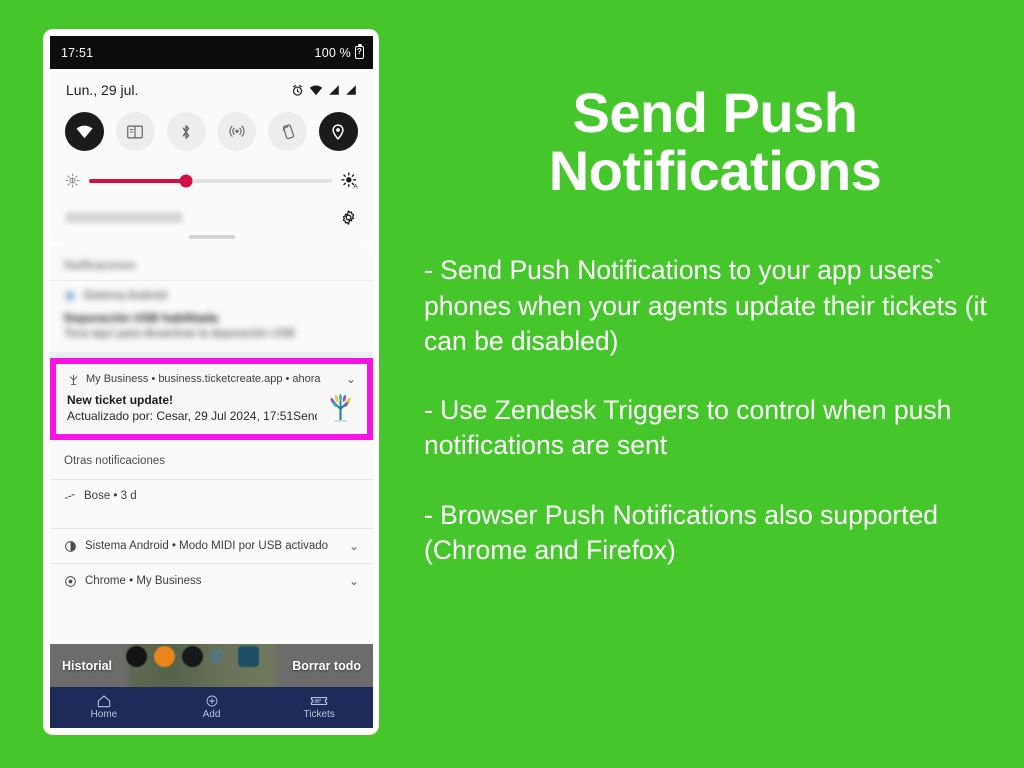  What do you see at coordinates (211, 237) in the screenshot?
I see `shade-drag-handle` at bounding box center [211, 237].